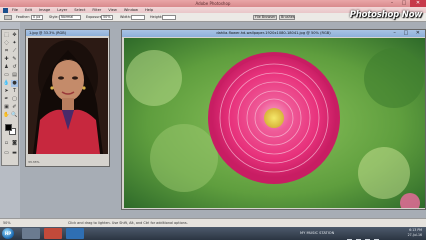 The height and width of the screenshot is (240, 426). I want to click on pen-tool-icon: ✒, so click(6, 99).